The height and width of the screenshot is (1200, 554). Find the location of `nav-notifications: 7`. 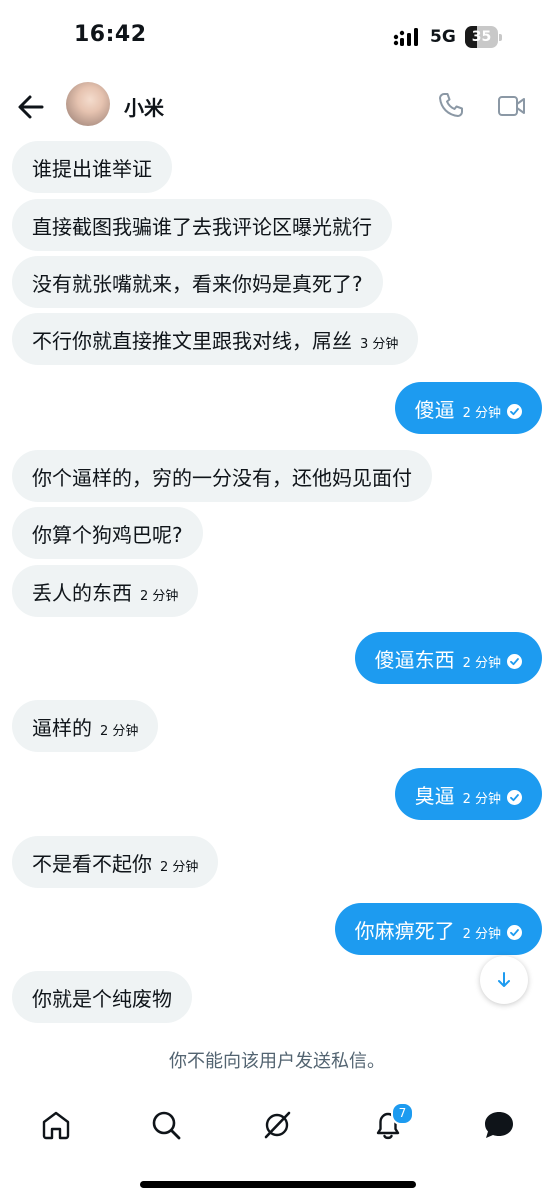

nav-notifications: 7 is located at coordinates (392, 1122).